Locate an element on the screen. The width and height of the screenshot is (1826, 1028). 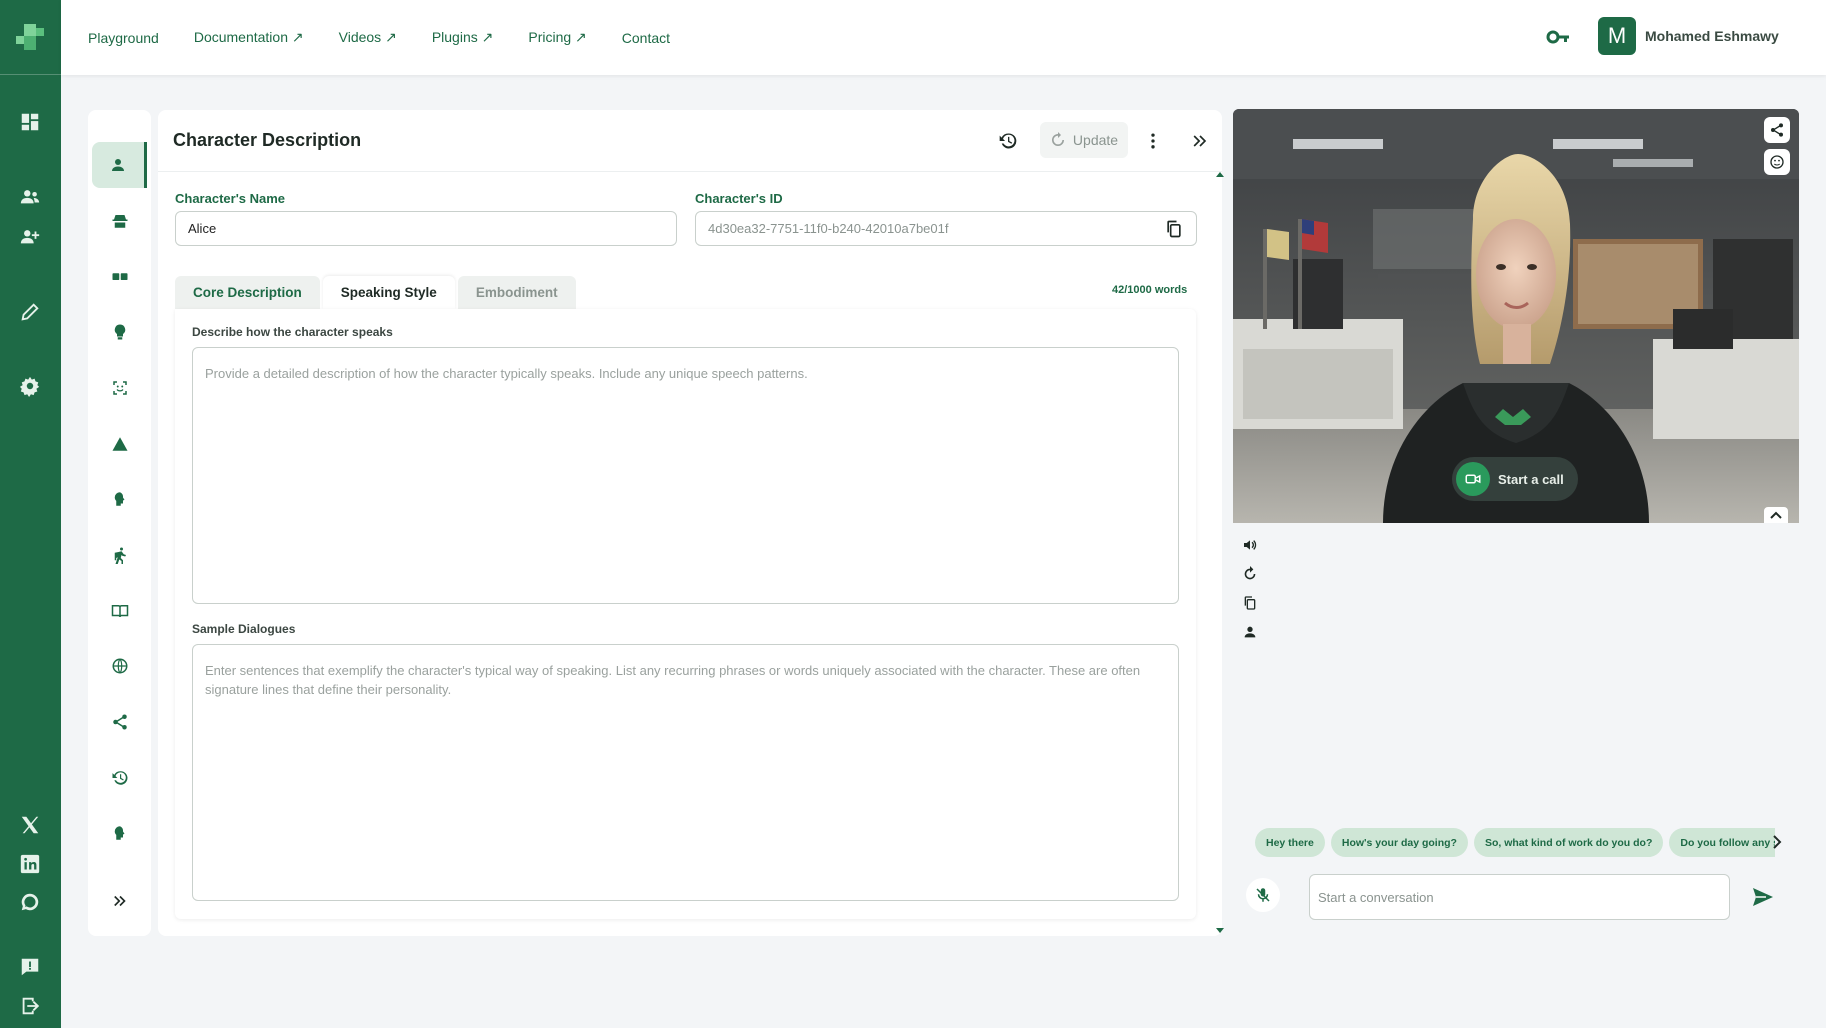
logout-icon is located at coordinates (30, 1006).